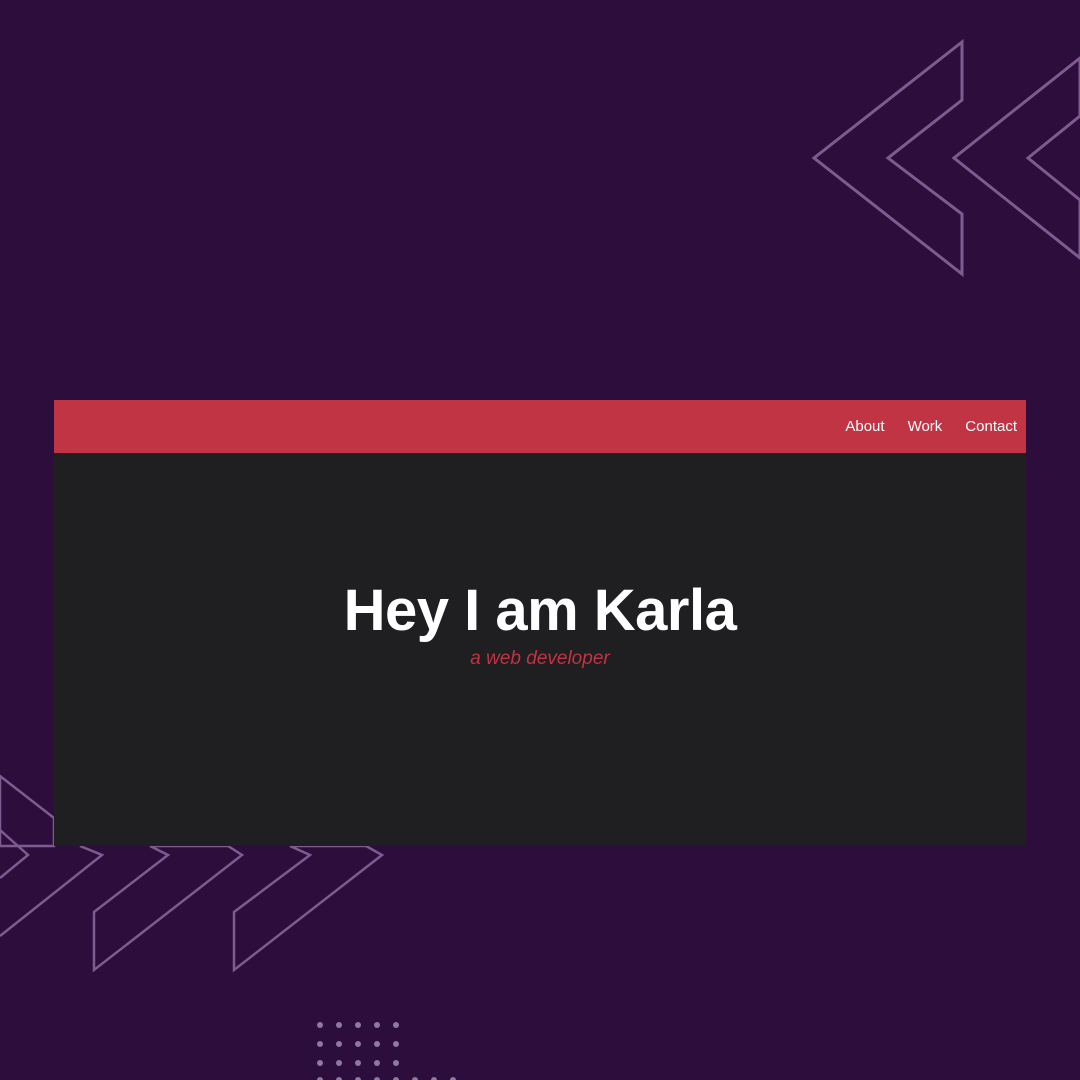  Describe the element at coordinates (925, 426) in the screenshot. I see `nav-link-work: Work` at that location.